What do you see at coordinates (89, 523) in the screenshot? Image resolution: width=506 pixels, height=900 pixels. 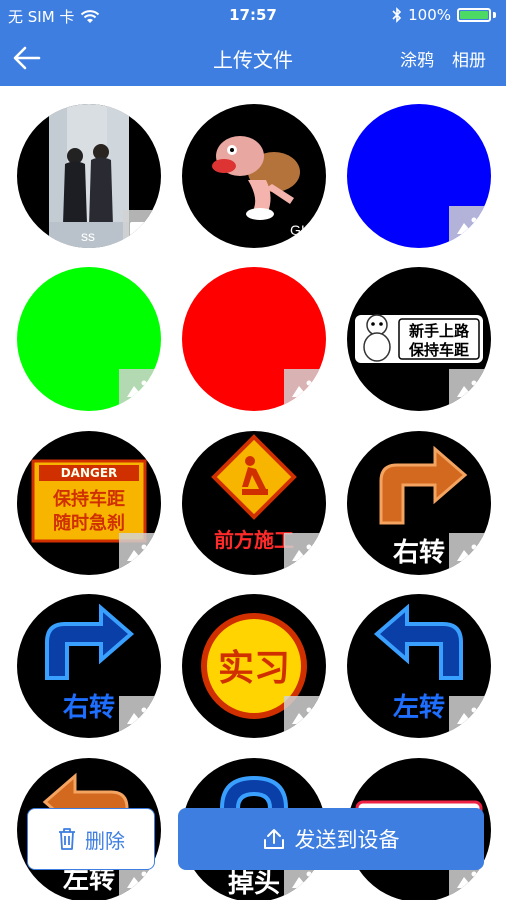 I see `danger-line-2: 随时急刹` at bounding box center [89, 523].